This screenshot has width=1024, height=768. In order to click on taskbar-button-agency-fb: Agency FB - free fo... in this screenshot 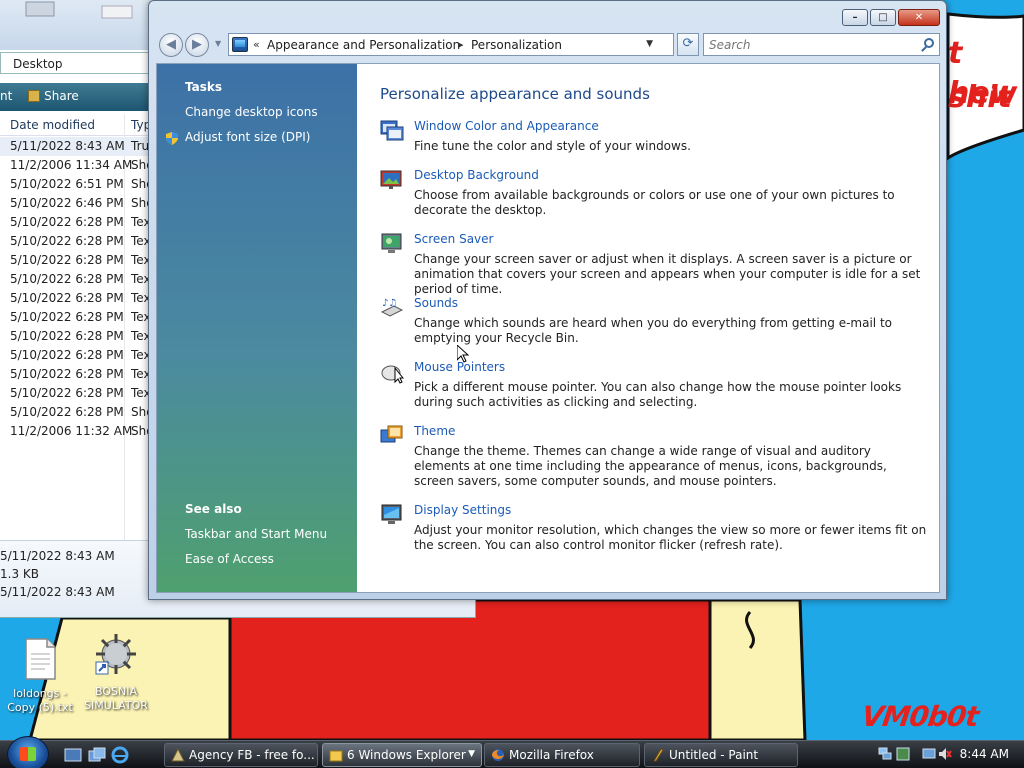, I will do `click(241, 755)`.